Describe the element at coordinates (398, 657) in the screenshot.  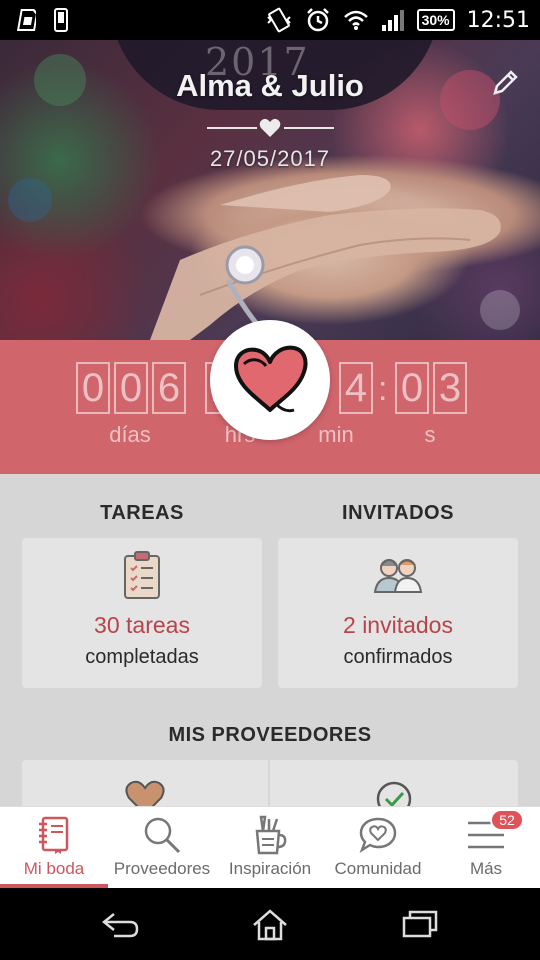
I see `guests-subtitle: confirmados` at that location.